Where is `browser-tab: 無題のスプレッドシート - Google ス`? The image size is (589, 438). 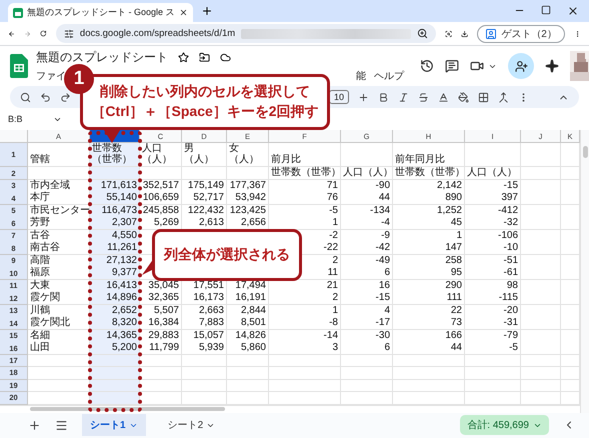 browser-tab: 無題のスプレッドシート - Google ス is located at coordinates (100, 12).